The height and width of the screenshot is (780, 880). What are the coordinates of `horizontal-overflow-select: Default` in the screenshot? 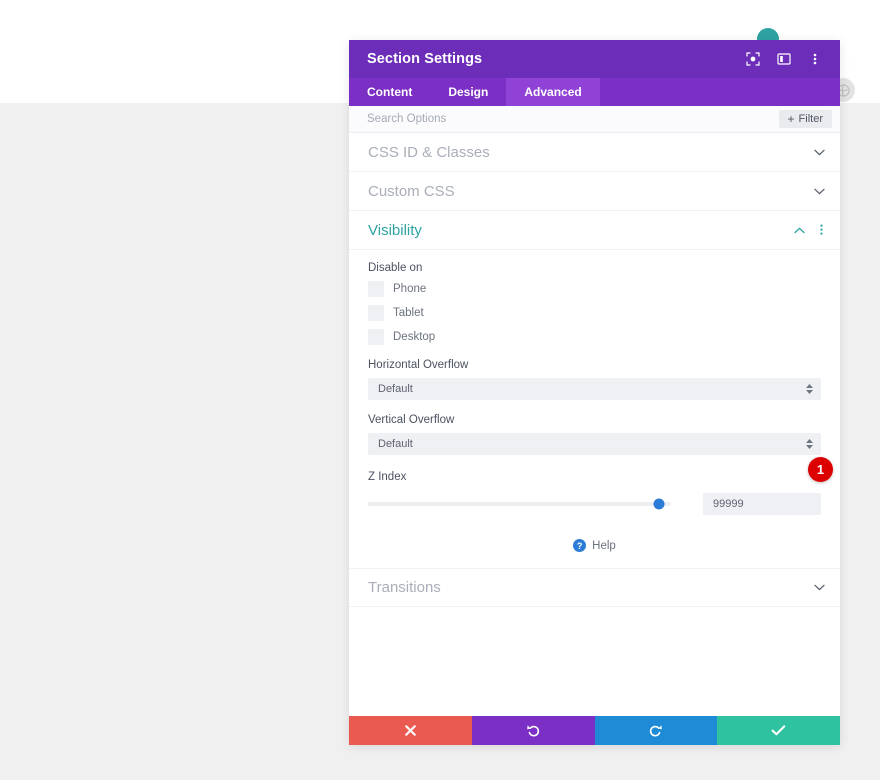 It's located at (594, 389).